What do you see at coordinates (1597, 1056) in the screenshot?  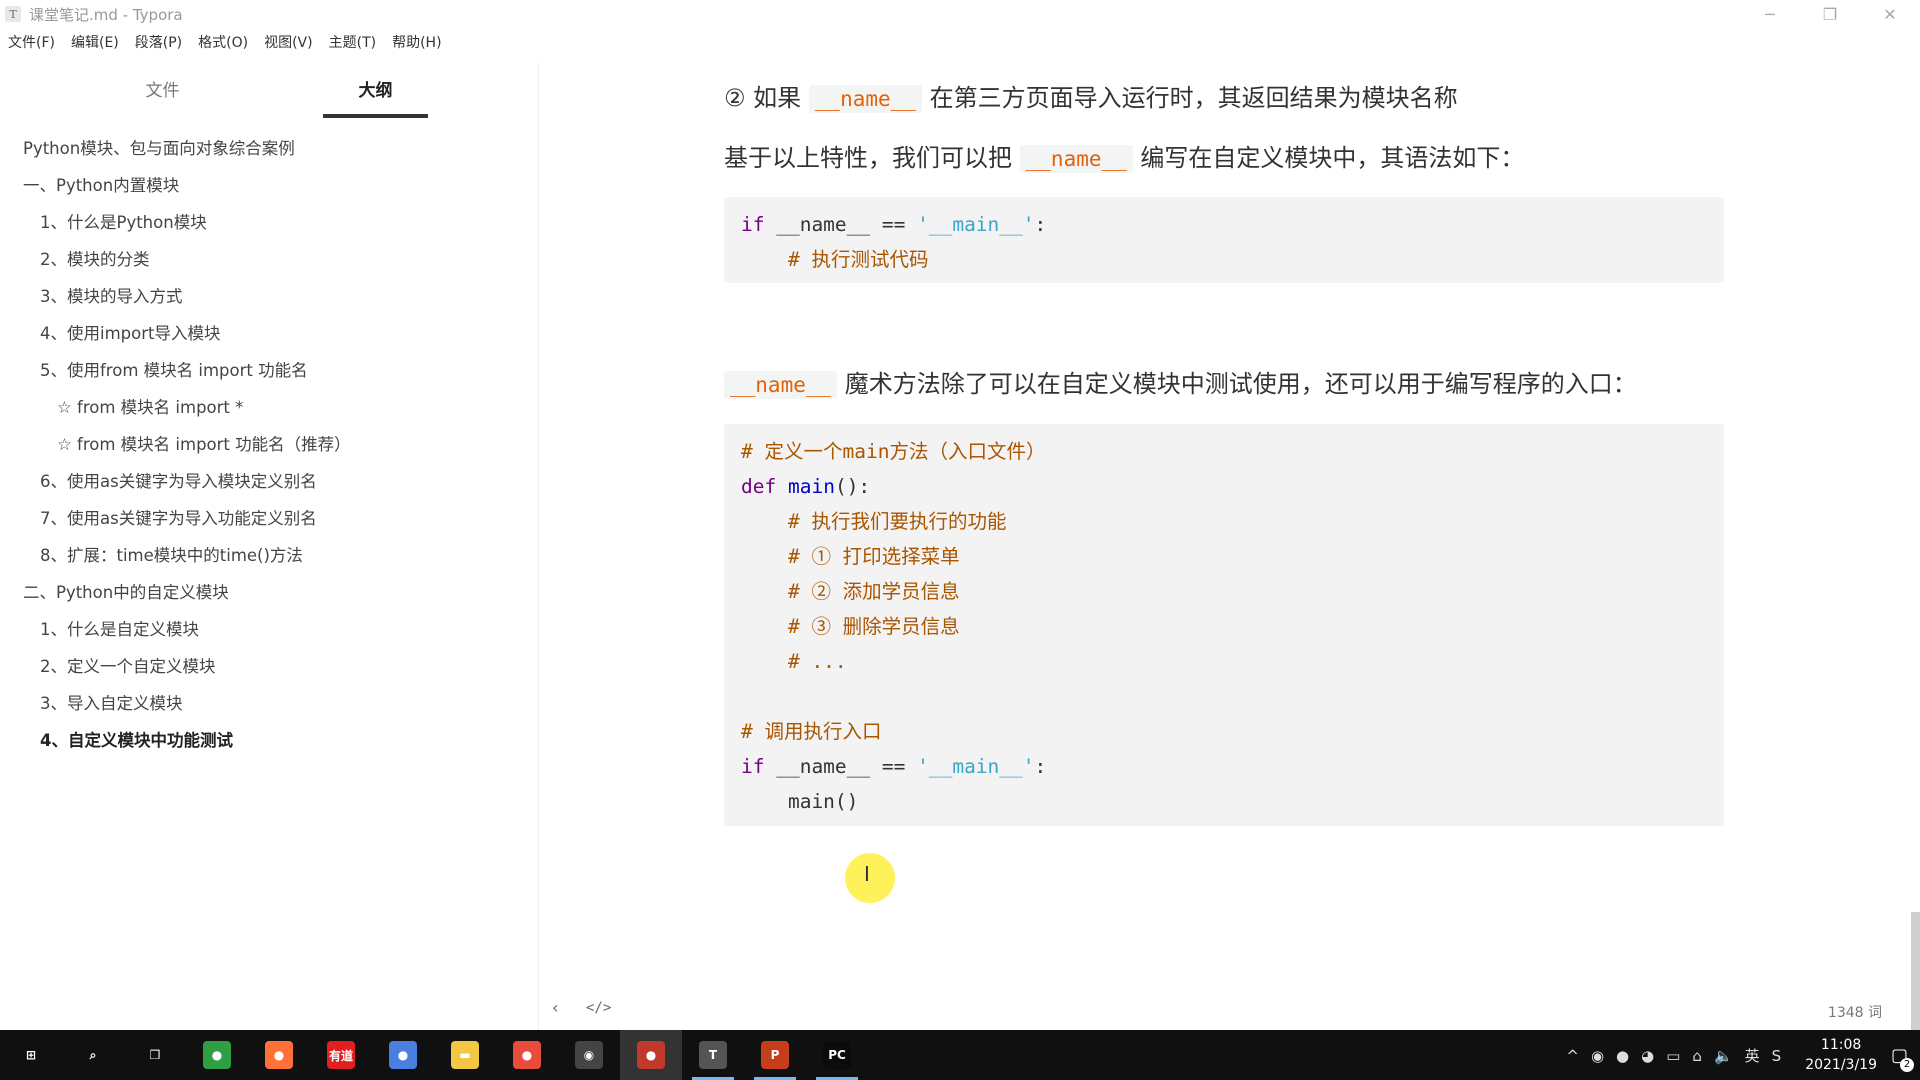 I see `tray-icon: ◉` at bounding box center [1597, 1056].